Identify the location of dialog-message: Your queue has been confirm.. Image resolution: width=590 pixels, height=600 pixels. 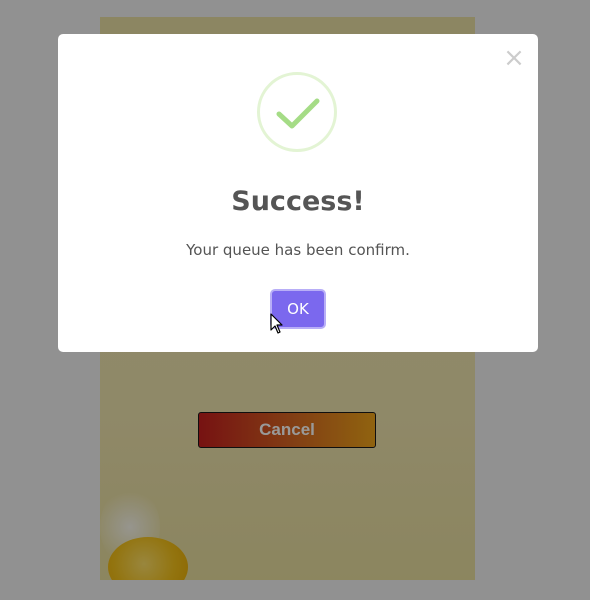
(298, 250).